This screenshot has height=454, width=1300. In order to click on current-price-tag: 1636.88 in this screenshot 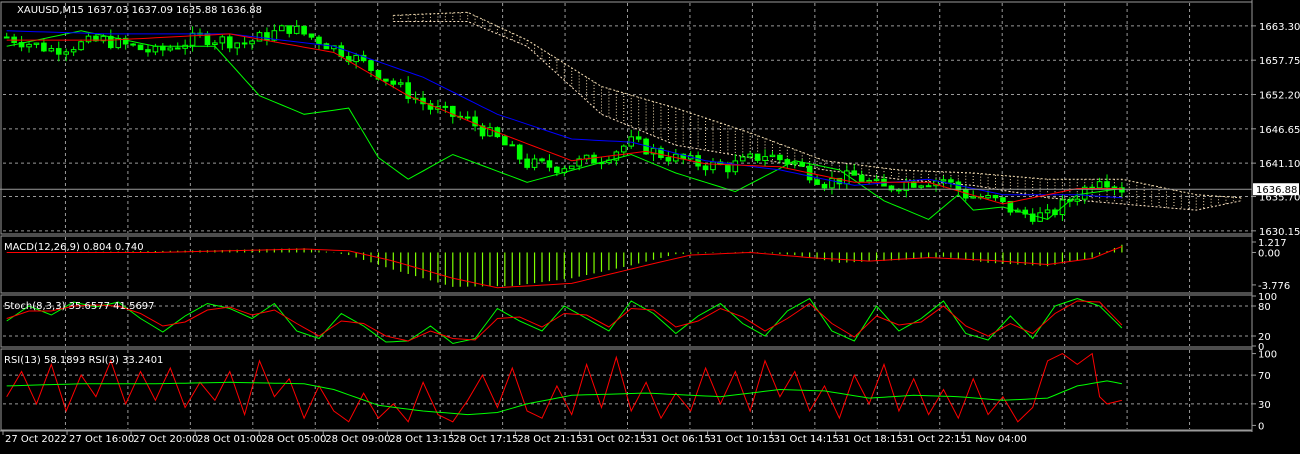, I will do `click(1276, 189)`.